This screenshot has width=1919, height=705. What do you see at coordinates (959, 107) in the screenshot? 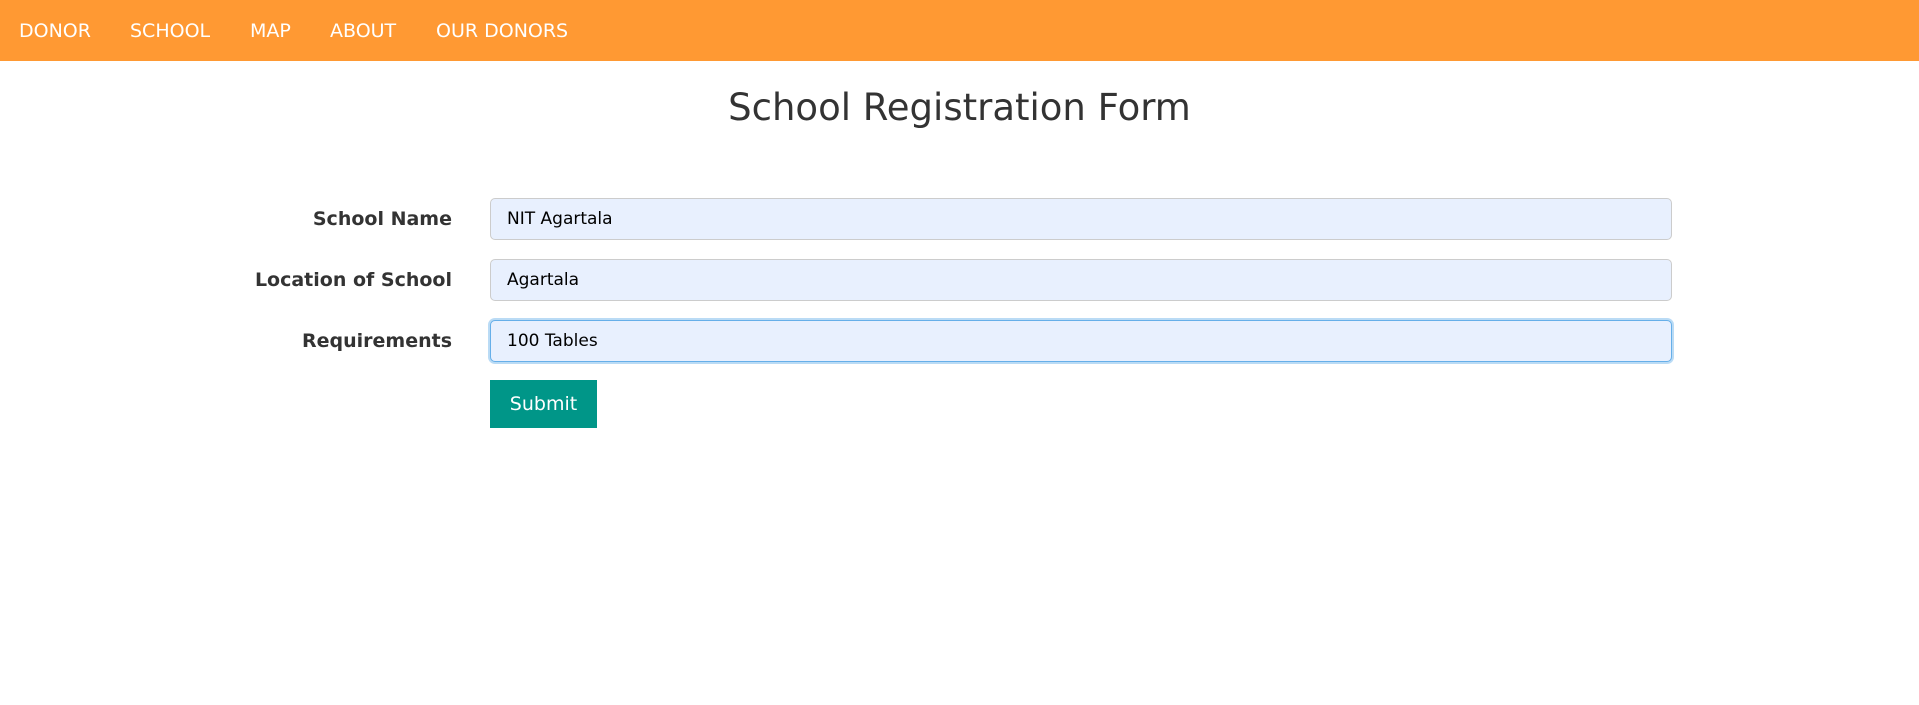
I see `page-title: School Registration Form` at bounding box center [959, 107].